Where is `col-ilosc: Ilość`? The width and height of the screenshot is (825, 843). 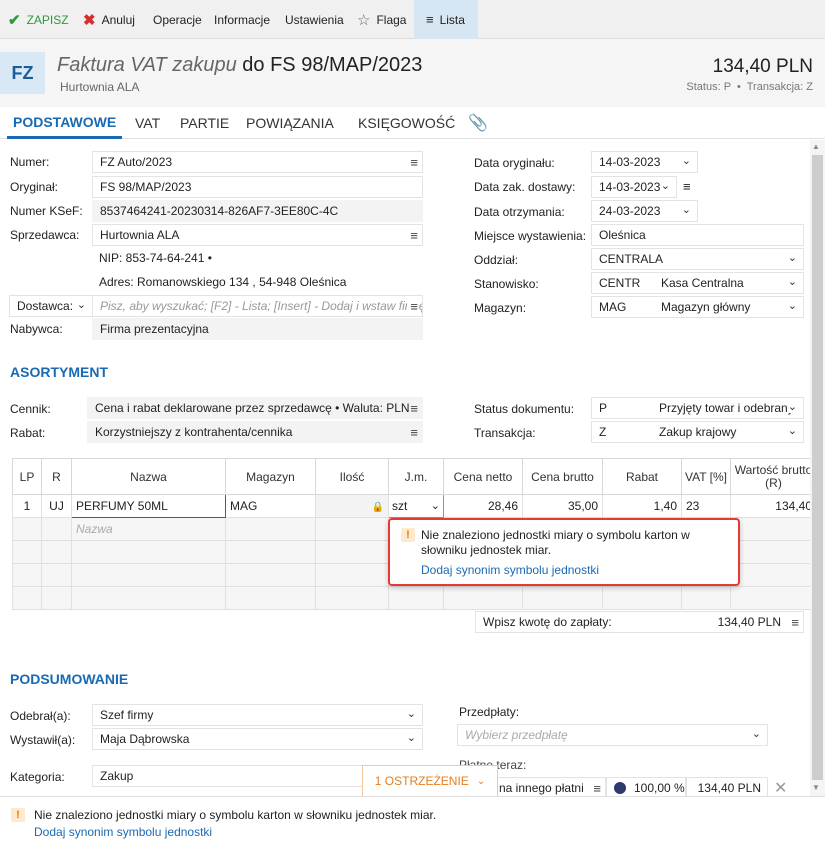 col-ilosc: Ilość is located at coordinates (352, 476).